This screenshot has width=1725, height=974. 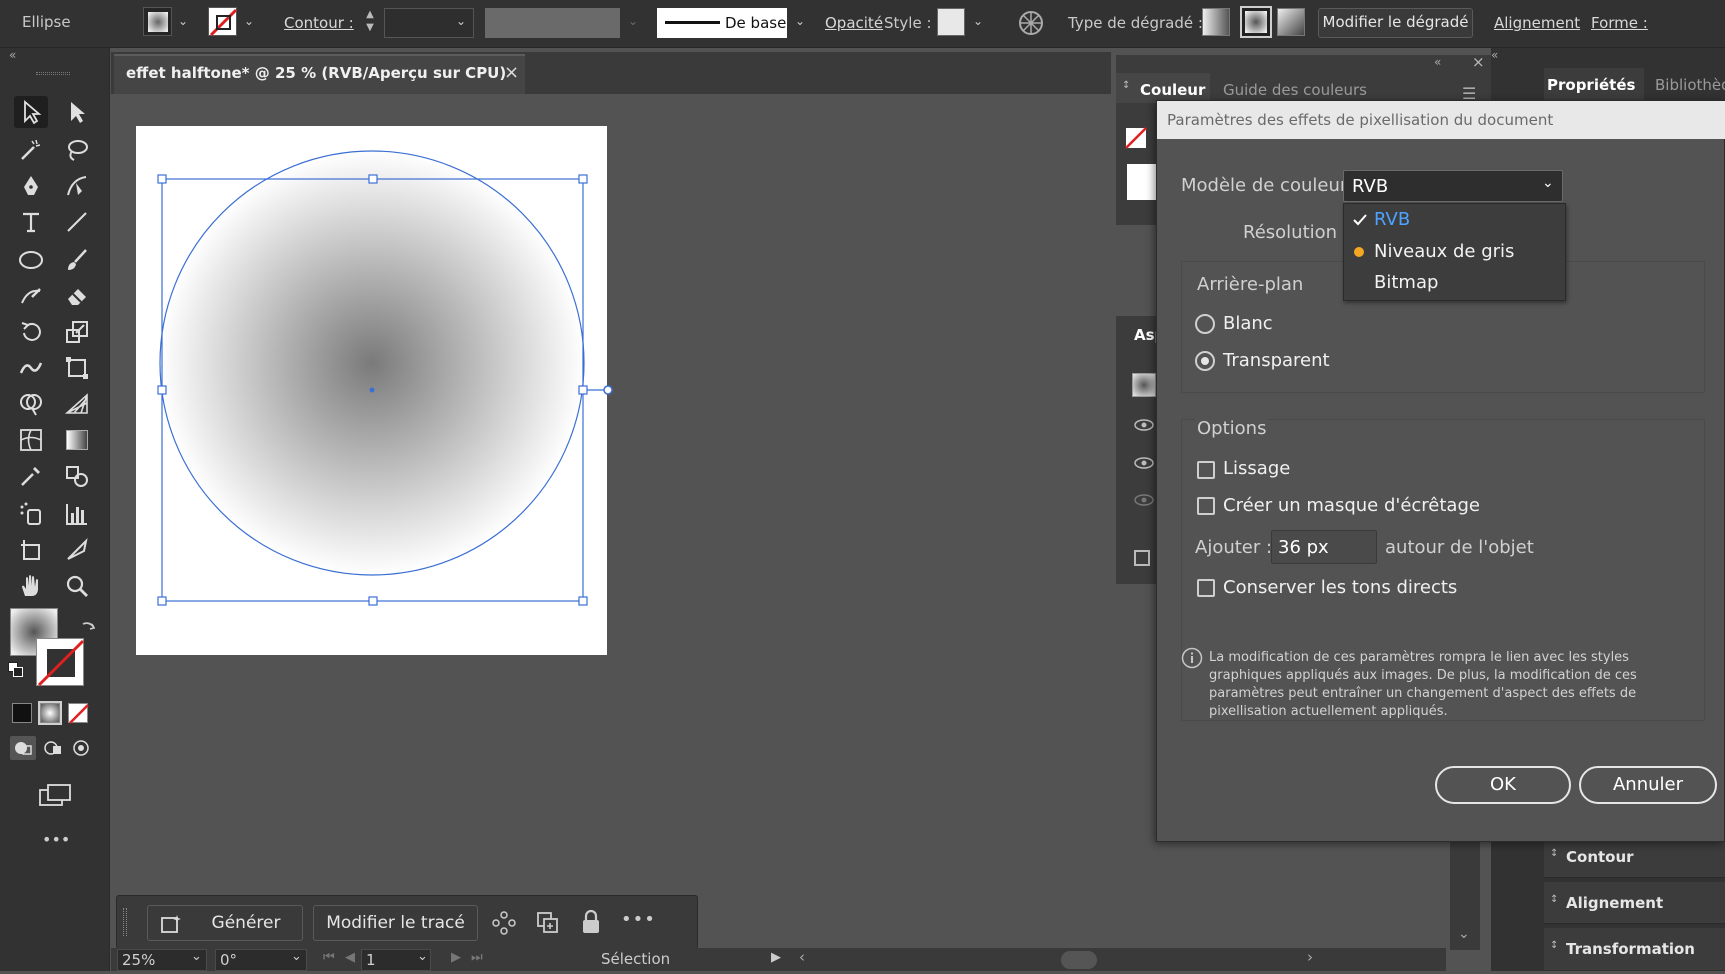 I want to click on rotation-dropdown-icon: ⌄, so click(x=296, y=956).